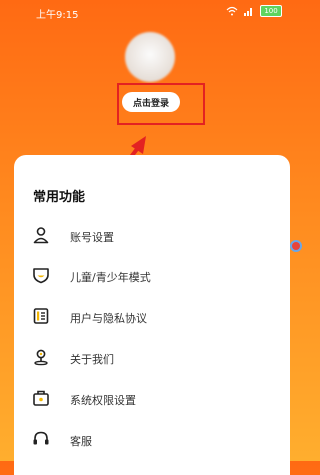 Image resolution: width=320 pixels, height=475 pixels. Describe the element at coordinates (152, 236) in the screenshot. I see `menu-item-account-settings: 账号设置` at that location.